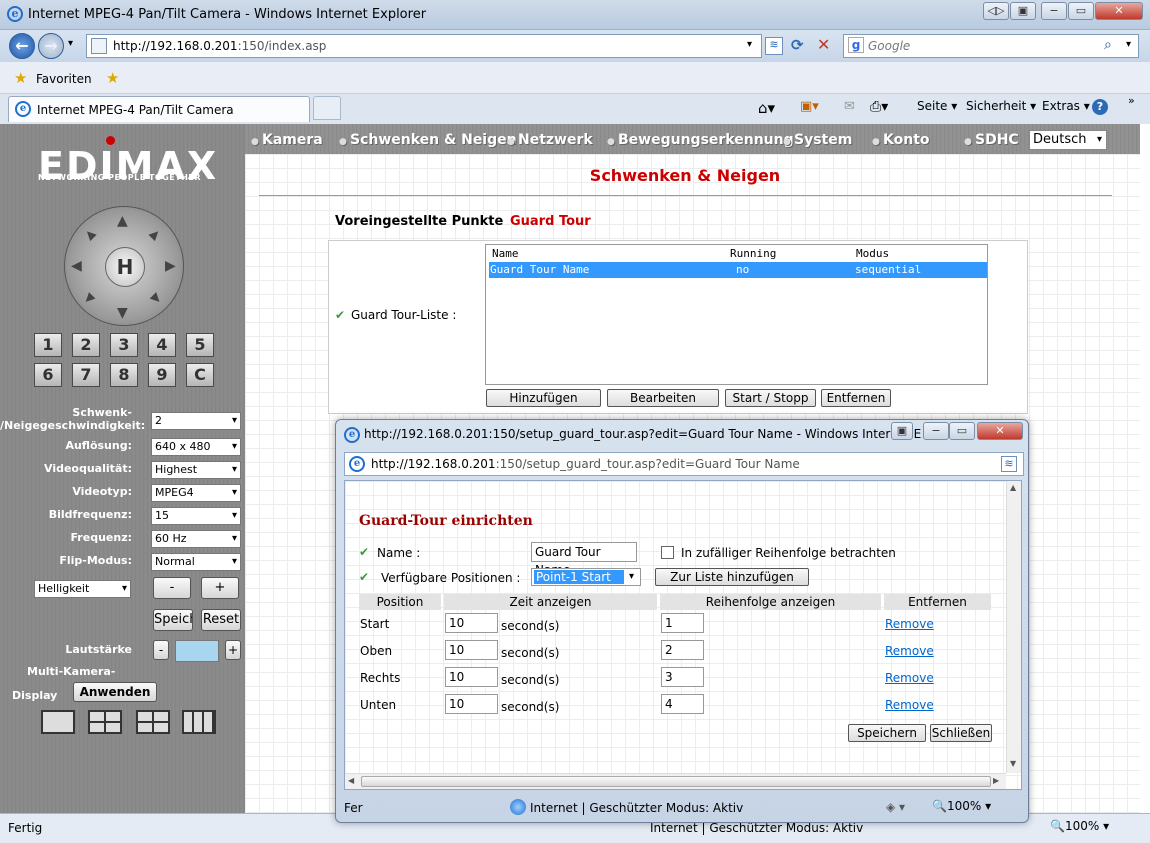  What do you see at coordinates (1054, 11) in the screenshot?
I see `minimize-button: −` at bounding box center [1054, 11].